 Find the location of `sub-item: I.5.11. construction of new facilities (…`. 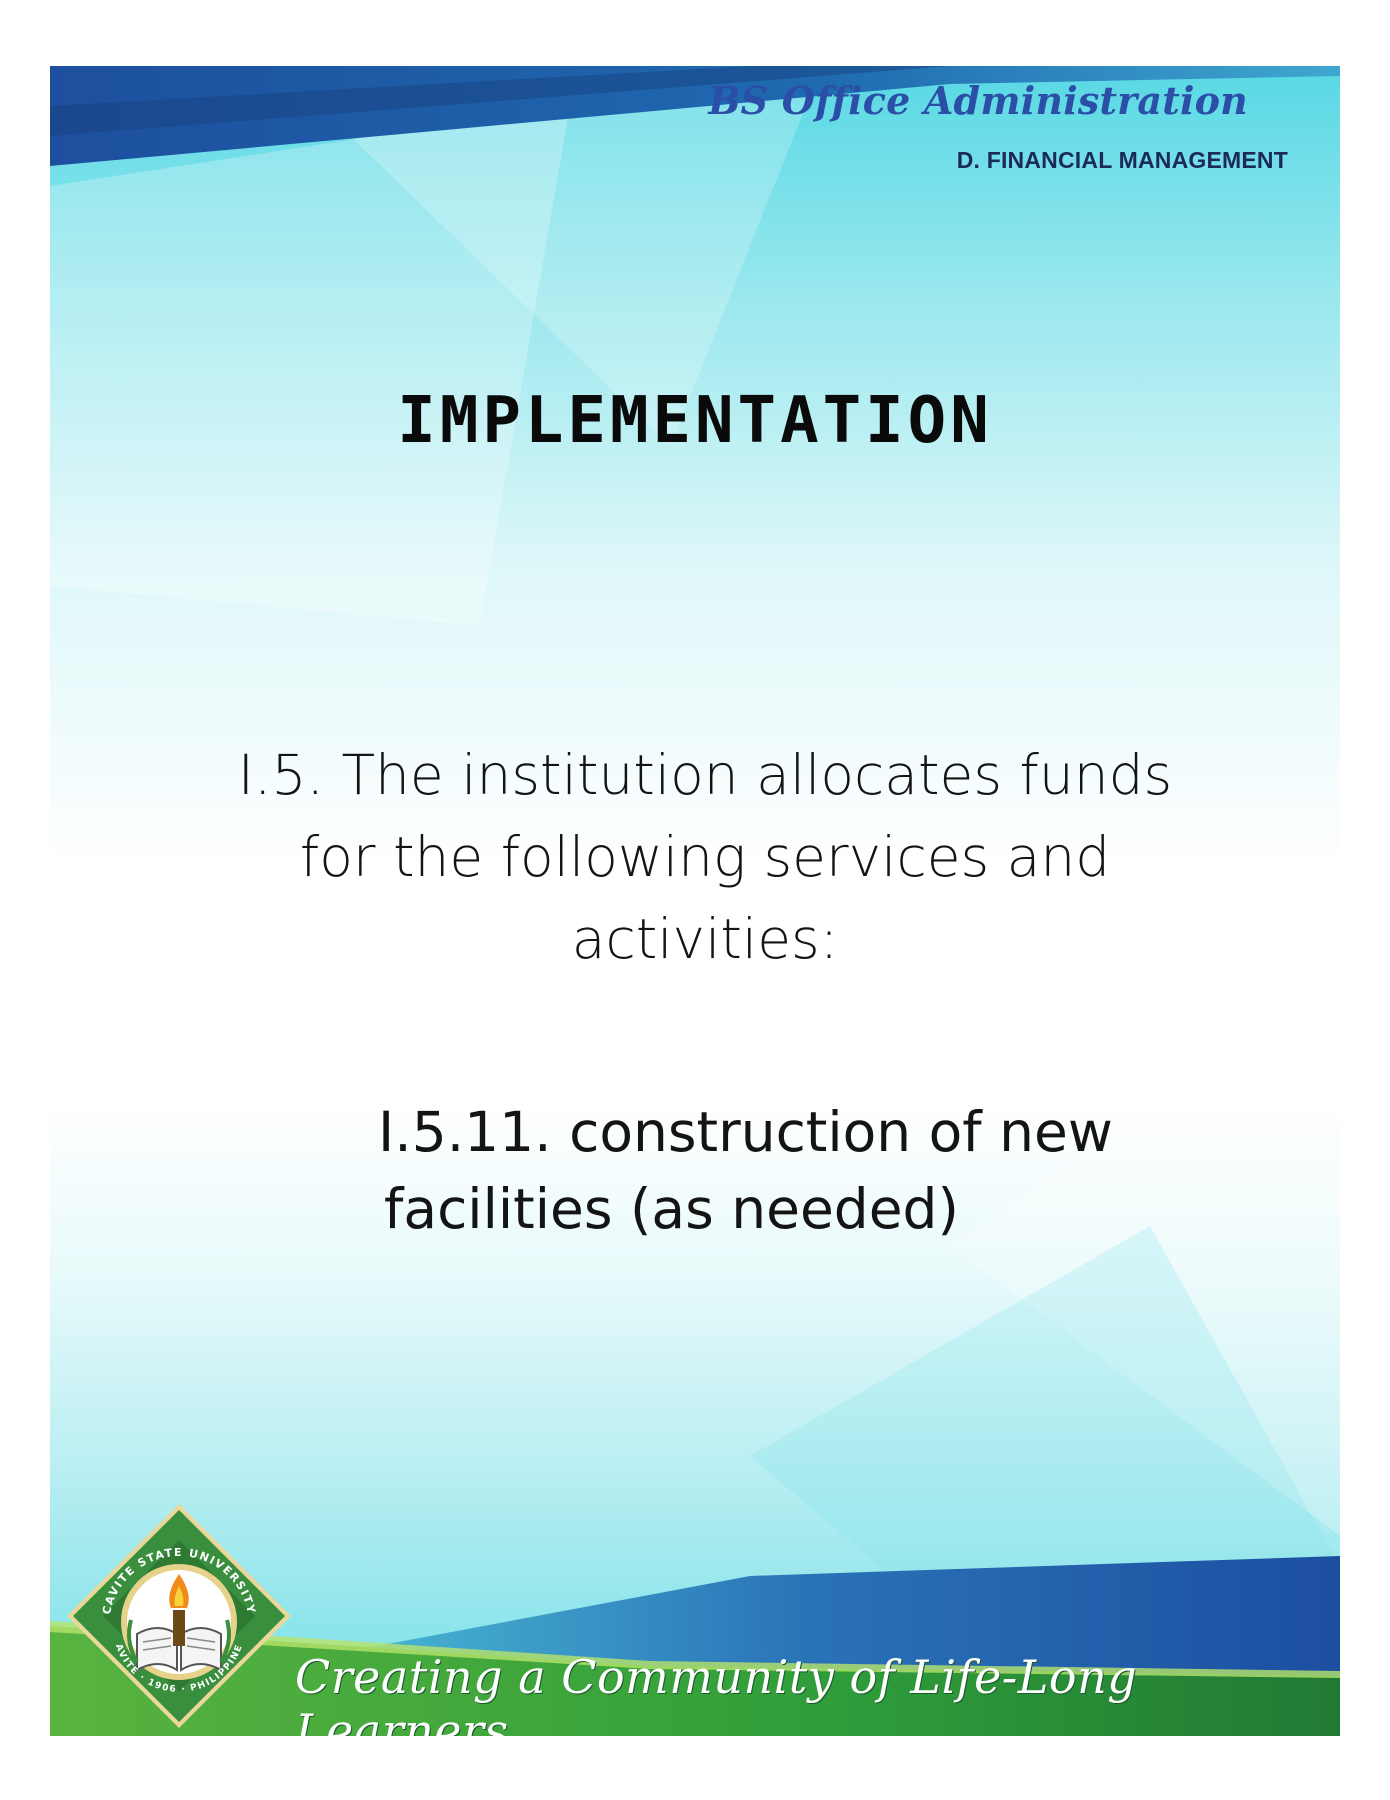

sub-item: I.5.11. construction of new facilities (… is located at coordinates (768, 1171).